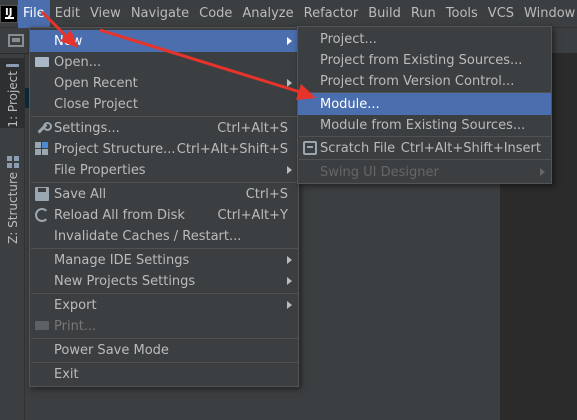 Image resolution: width=577 pixels, height=420 pixels. I want to click on shortcut-save-all: Ctrl+S, so click(266, 194).